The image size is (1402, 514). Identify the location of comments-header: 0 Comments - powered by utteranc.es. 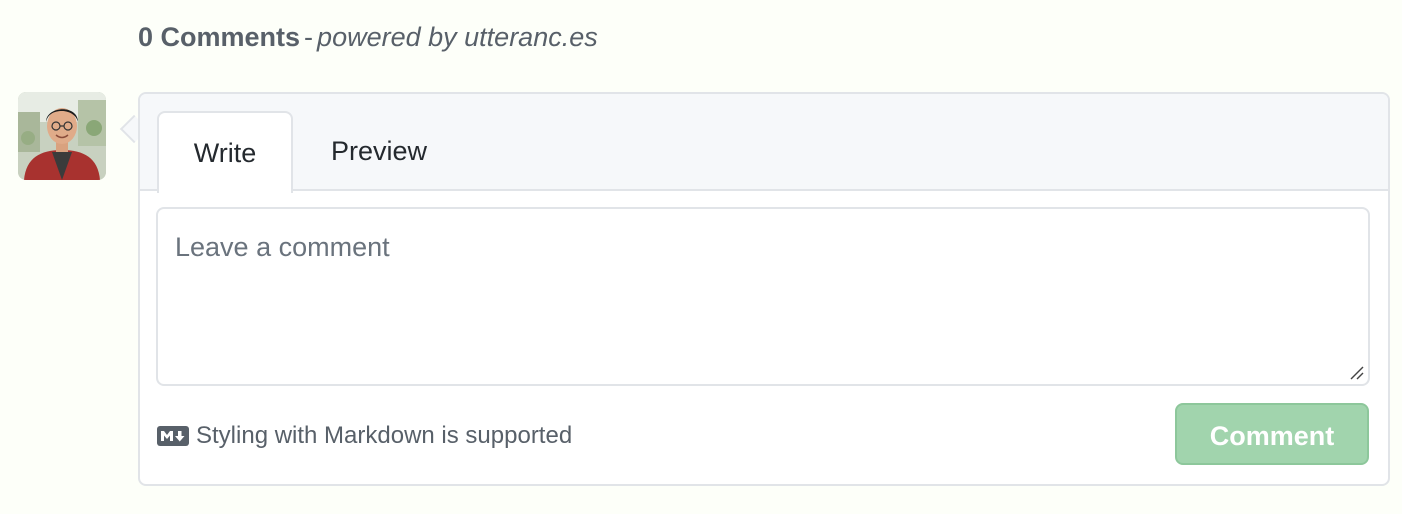
(368, 37).